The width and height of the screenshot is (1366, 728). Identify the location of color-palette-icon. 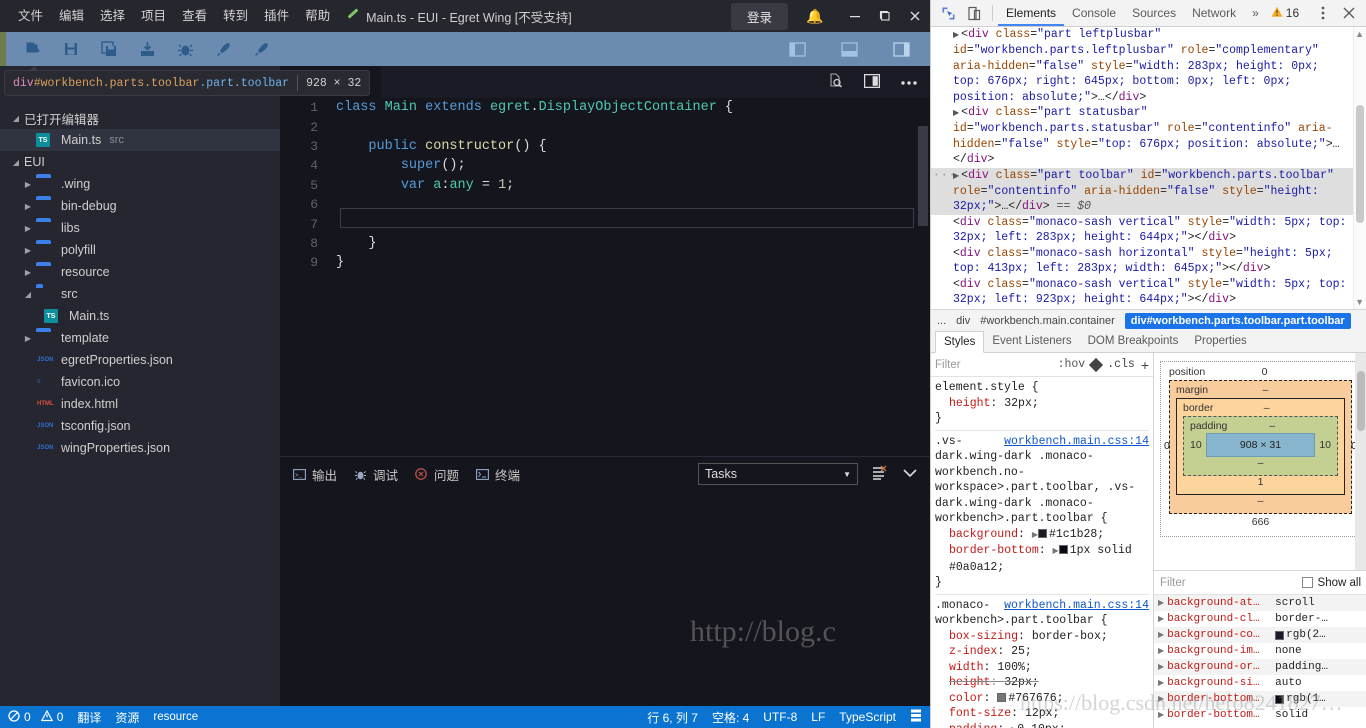
(1096, 364).